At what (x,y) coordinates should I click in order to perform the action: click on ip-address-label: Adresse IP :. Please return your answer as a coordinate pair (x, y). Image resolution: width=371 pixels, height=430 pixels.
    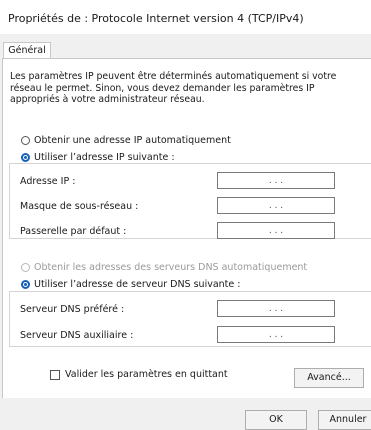
    Looking at the image, I should click on (48, 181).